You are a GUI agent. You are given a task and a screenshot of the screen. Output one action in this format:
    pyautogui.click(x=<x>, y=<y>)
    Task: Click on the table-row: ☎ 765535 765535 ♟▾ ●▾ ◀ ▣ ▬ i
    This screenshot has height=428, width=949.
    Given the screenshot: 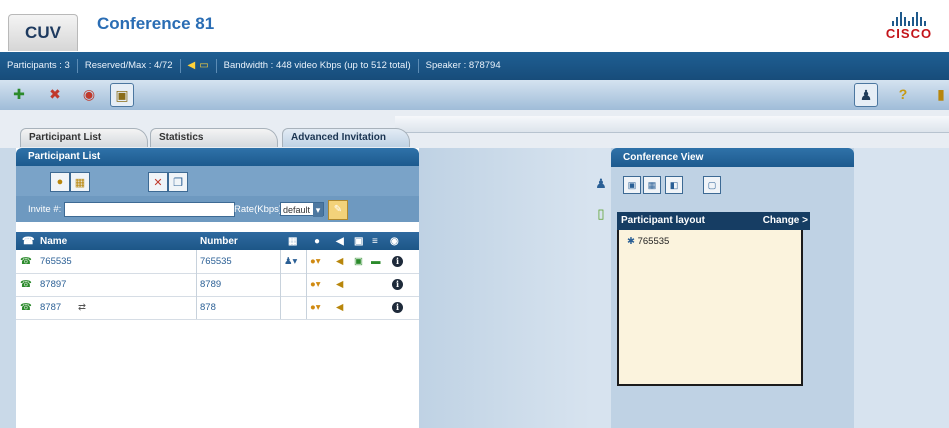 What is the action you would take?
    pyautogui.click(x=217, y=262)
    